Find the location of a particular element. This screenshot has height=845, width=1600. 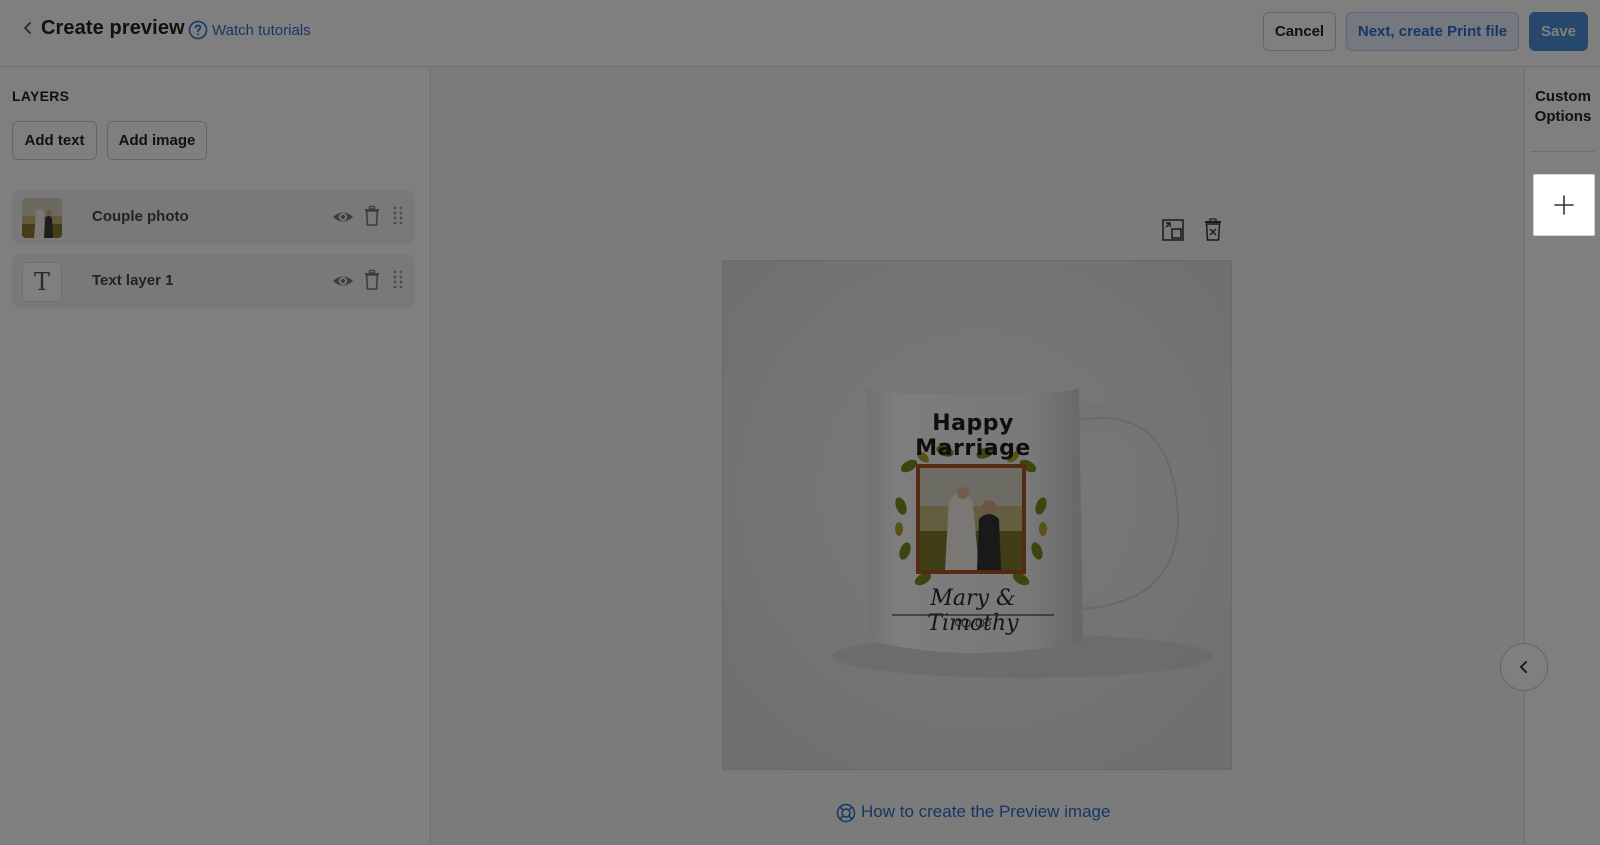

watch-tutorials-link: Watch tutorials is located at coordinates (261, 30).